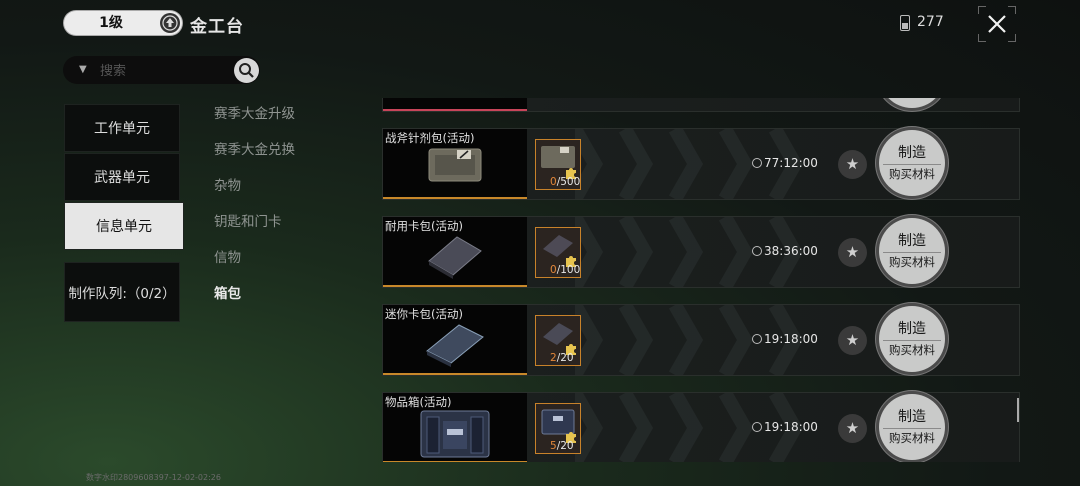  I want to click on watermark: 数字水印2809608397-12-02-02:26, so click(153, 477).